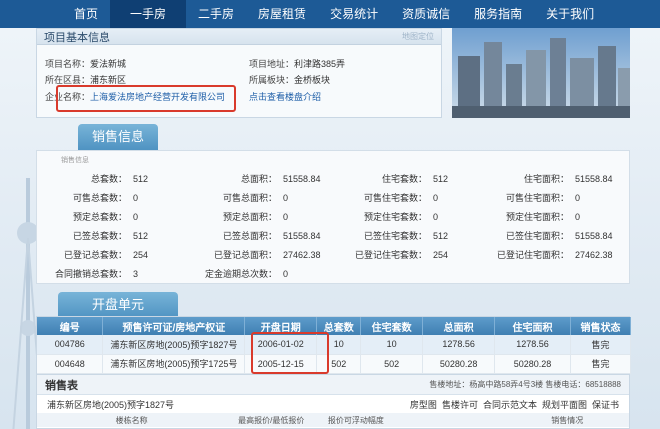  What do you see at coordinates (404, 179) in the screenshot?
I see `sales-info-label: 住宅套数：` at bounding box center [404, 179].